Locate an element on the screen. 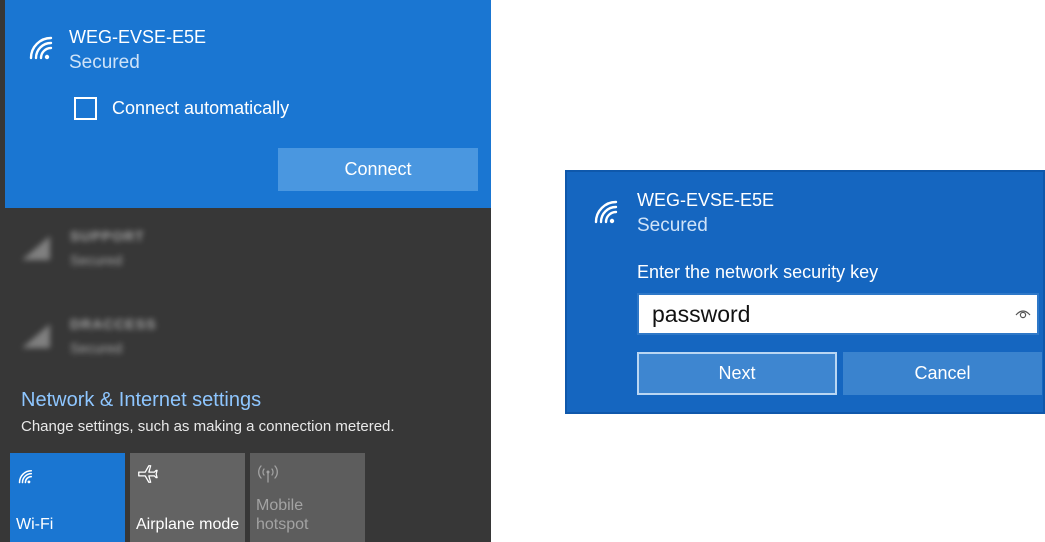 This screenshot has height=542, width=1045. network-name: SUPPORT is located at coordinates (107, 236).